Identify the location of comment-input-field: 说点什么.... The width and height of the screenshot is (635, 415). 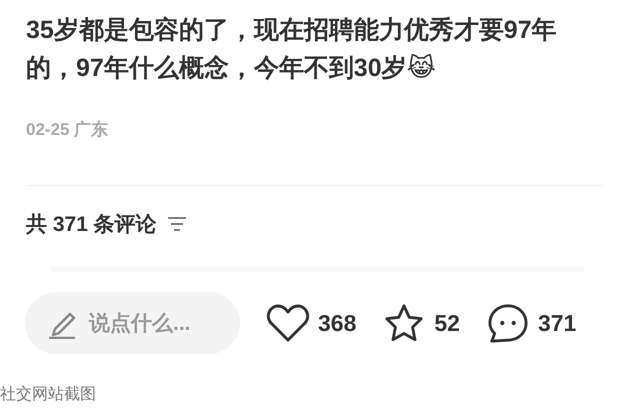
(132, 323).